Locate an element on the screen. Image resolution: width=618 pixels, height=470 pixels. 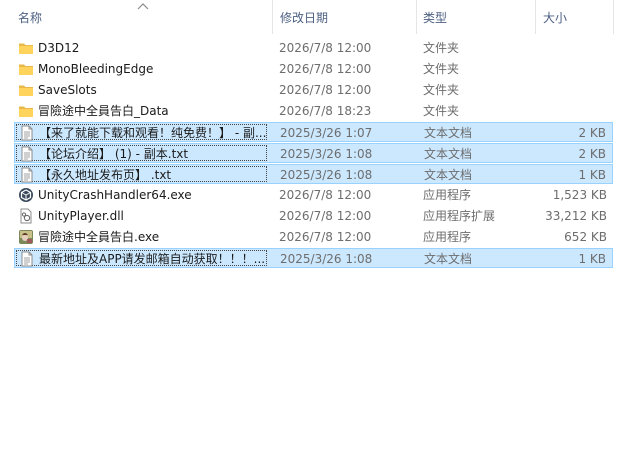
file-row: D3D12 2026/7/8 12:00 文件夹 is located at coordinates (313, 48).